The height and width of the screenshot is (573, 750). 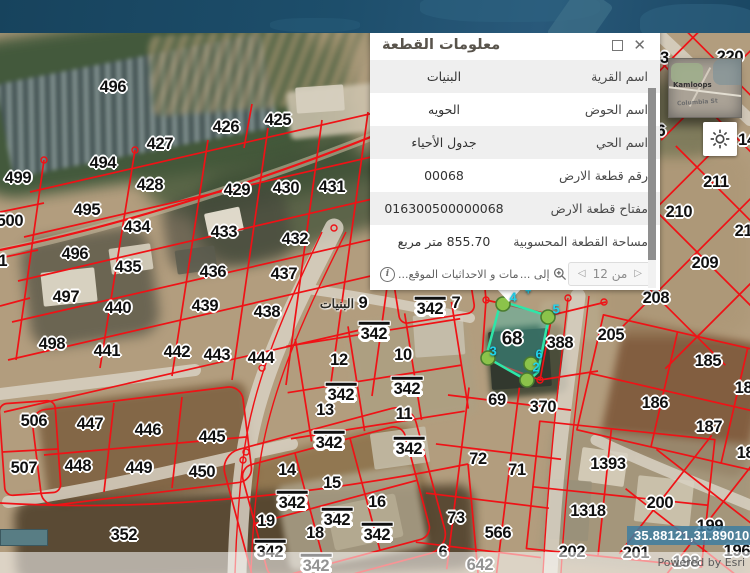 What do you see at coordinates (444, 109) in the screenshot?
I see `field-value: الحويه` at bounding box center [444, 109].